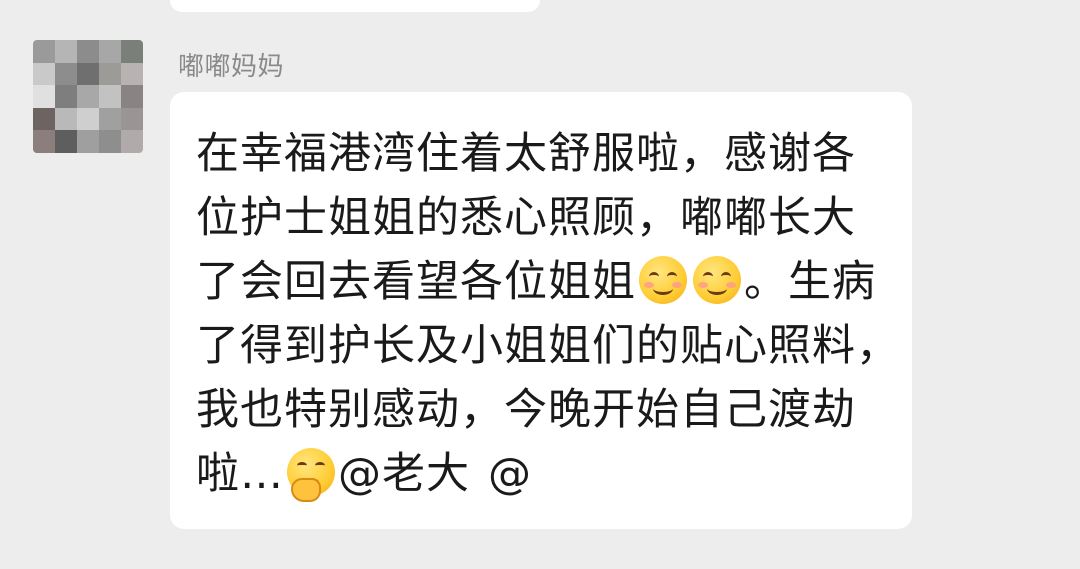 The height and width of the screenshot is (569, 1080). What do you see at coordinates (526, 218) in the screenshot?
I see `message-line: 位护士姐姐的悉心照顾，嘟嘟长大` at bounding box center [526, 218].